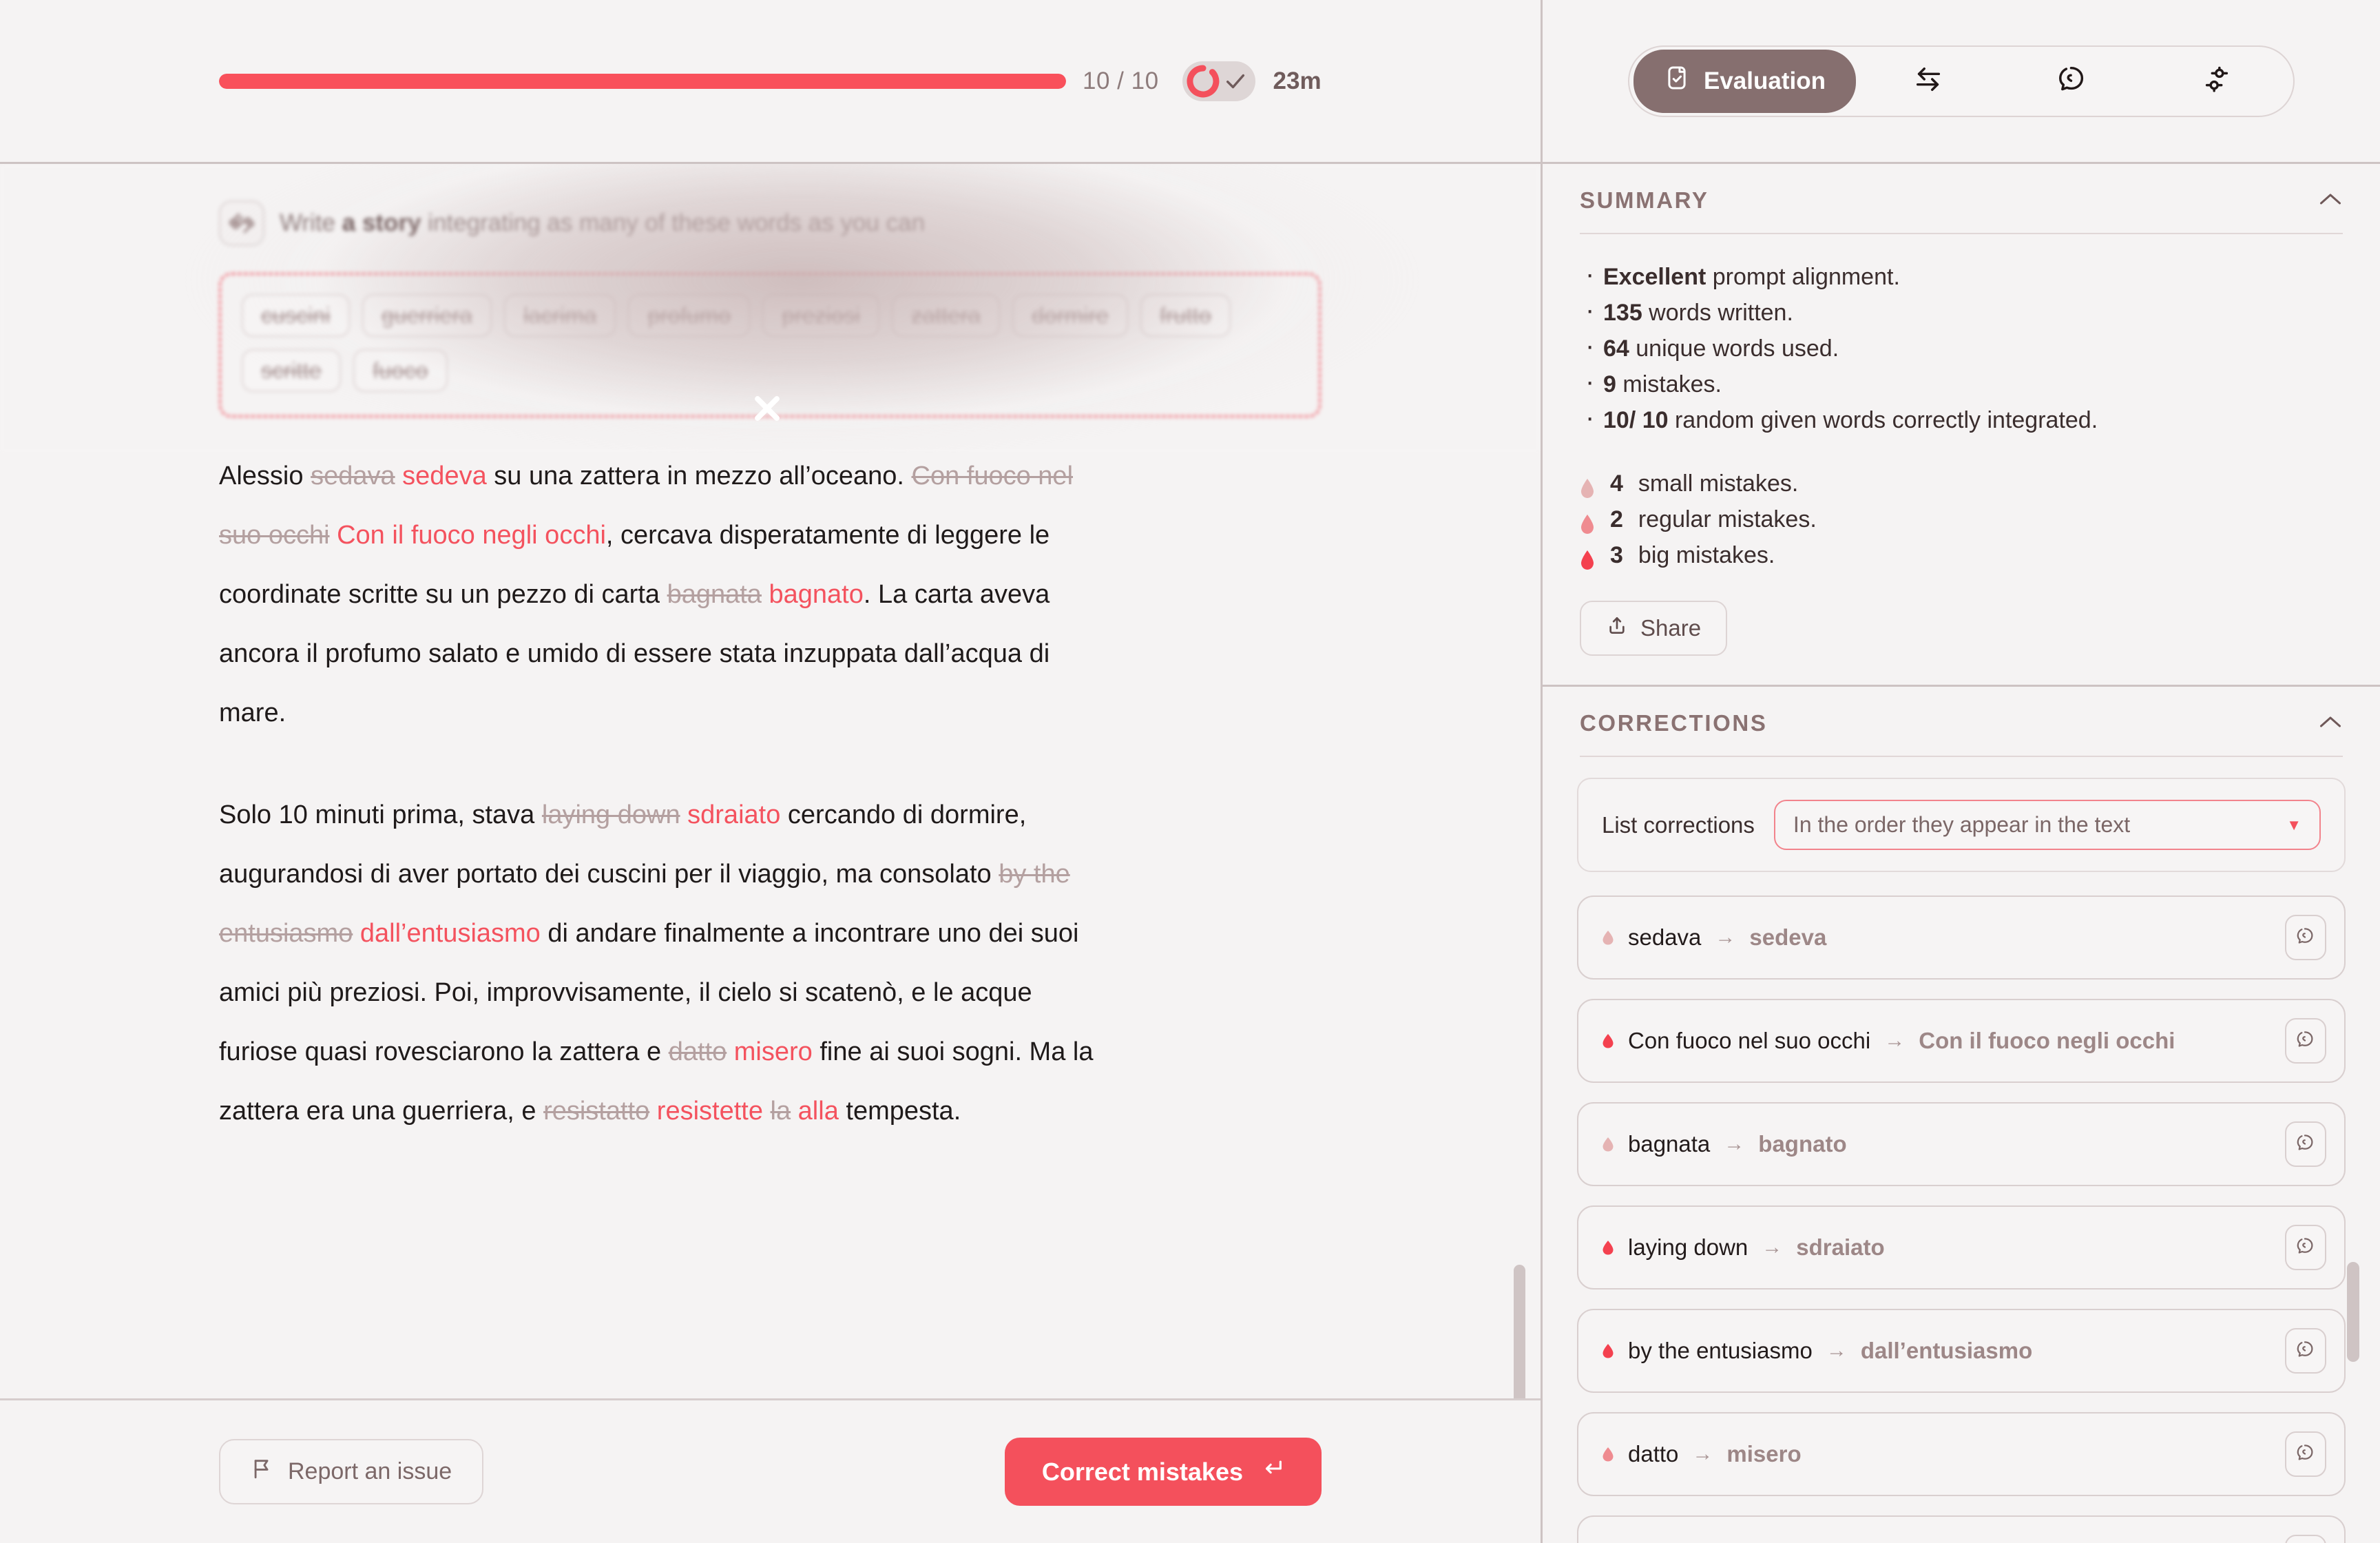 This screenshot has width=2380, height=1543. Describe the element at coordinates (1962, 1144) in the screenshot. I see `correction-card: bagnata → bagnato` at that location.